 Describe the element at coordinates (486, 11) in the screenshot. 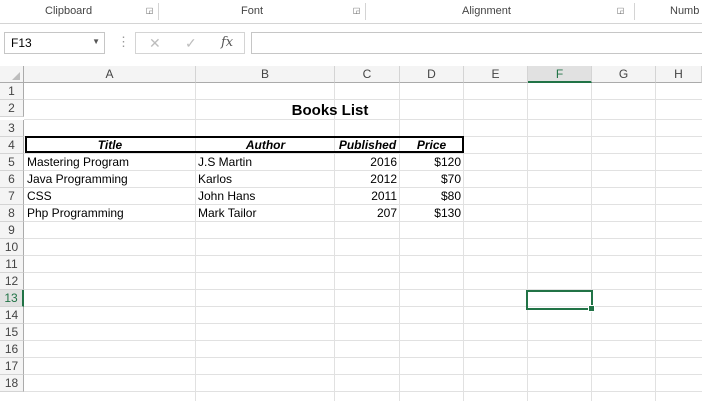

I see `ribbon-group-label: Alignment` at that location.